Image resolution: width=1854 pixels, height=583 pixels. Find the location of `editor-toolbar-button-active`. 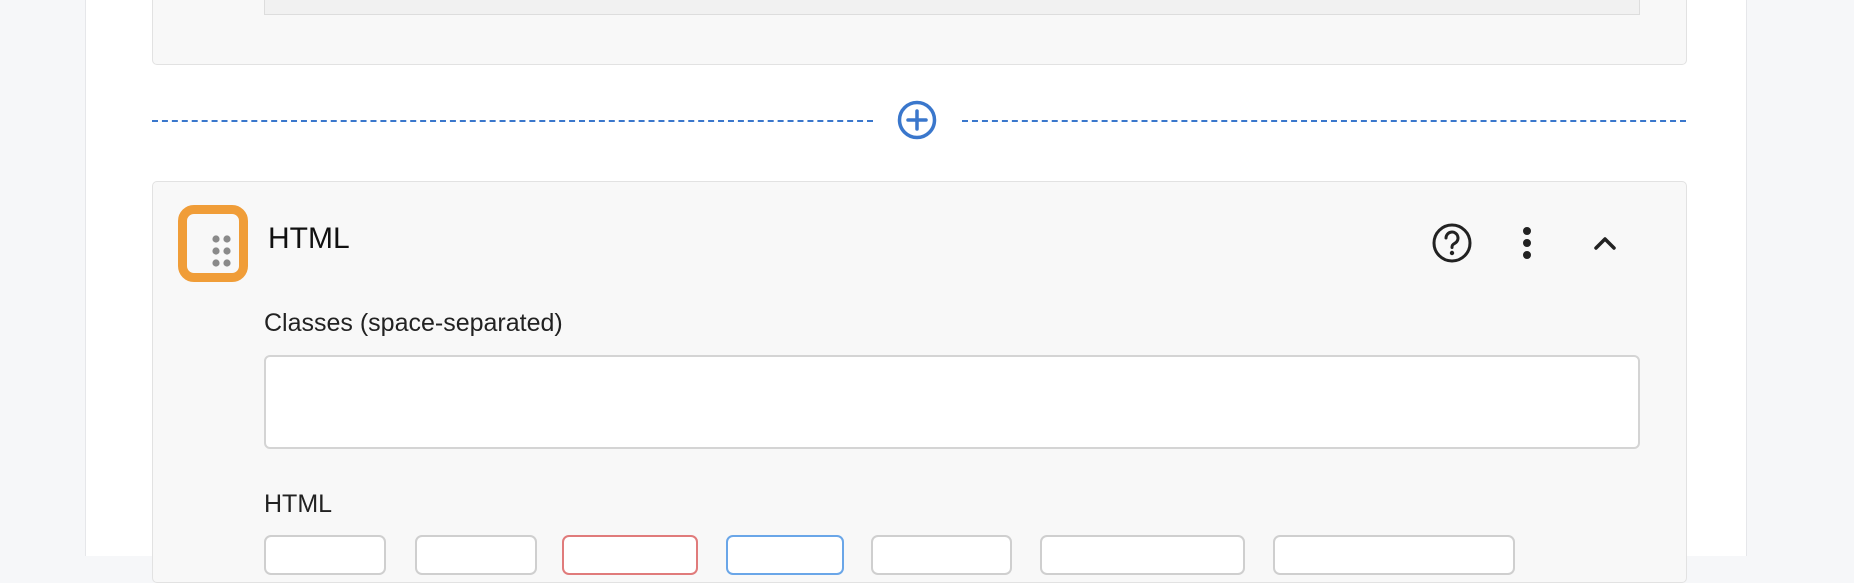

editor-toolbar-button-active is located at coordinates (785, 555).